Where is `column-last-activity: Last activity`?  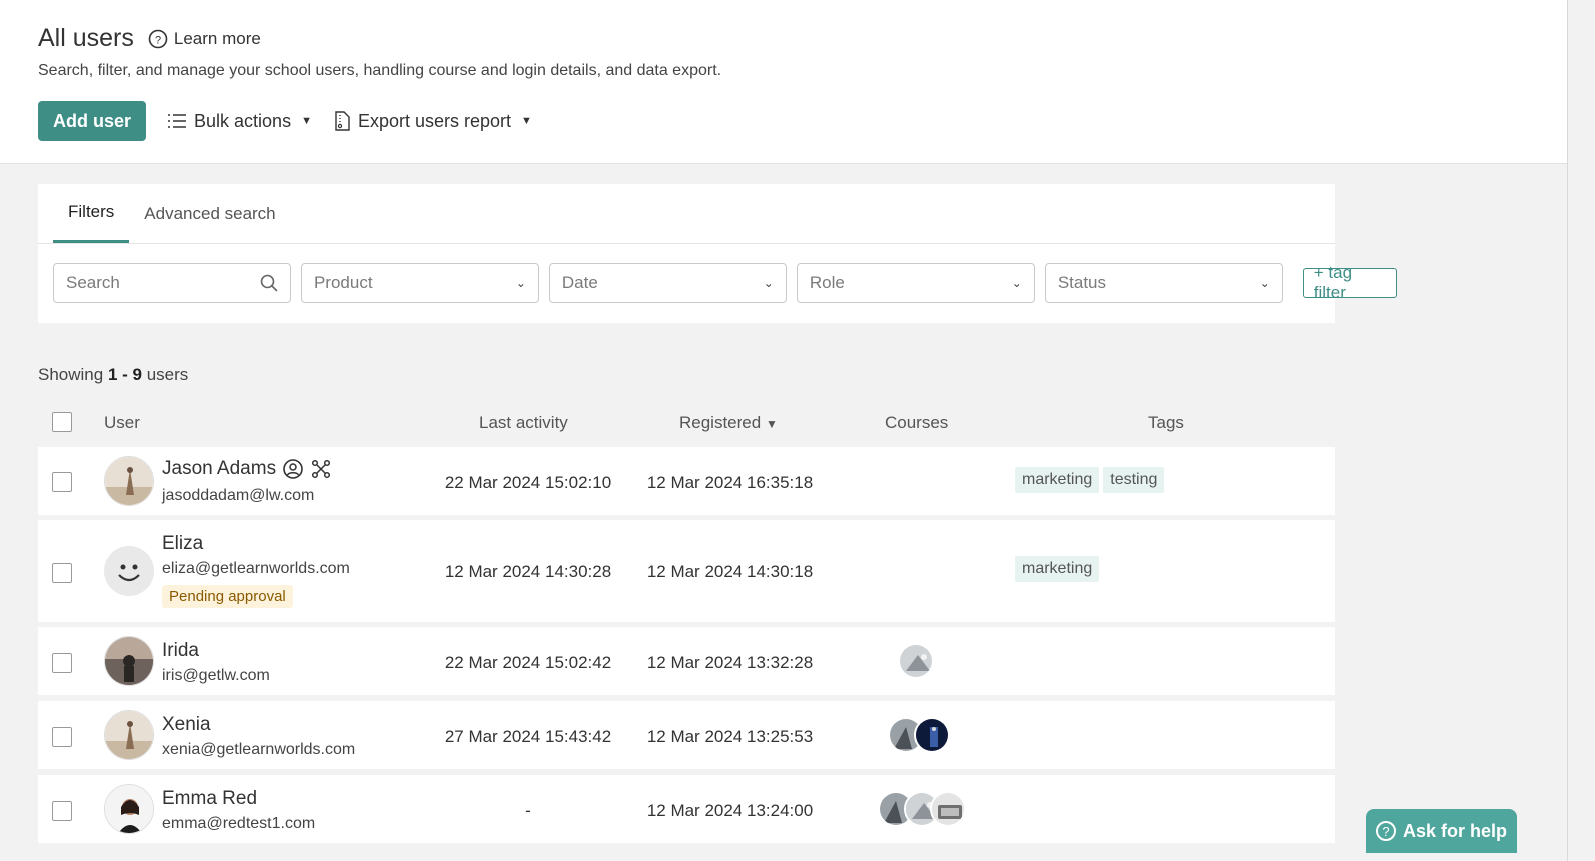
column-last-activity: Last activity is located at coordinates (523, 423).